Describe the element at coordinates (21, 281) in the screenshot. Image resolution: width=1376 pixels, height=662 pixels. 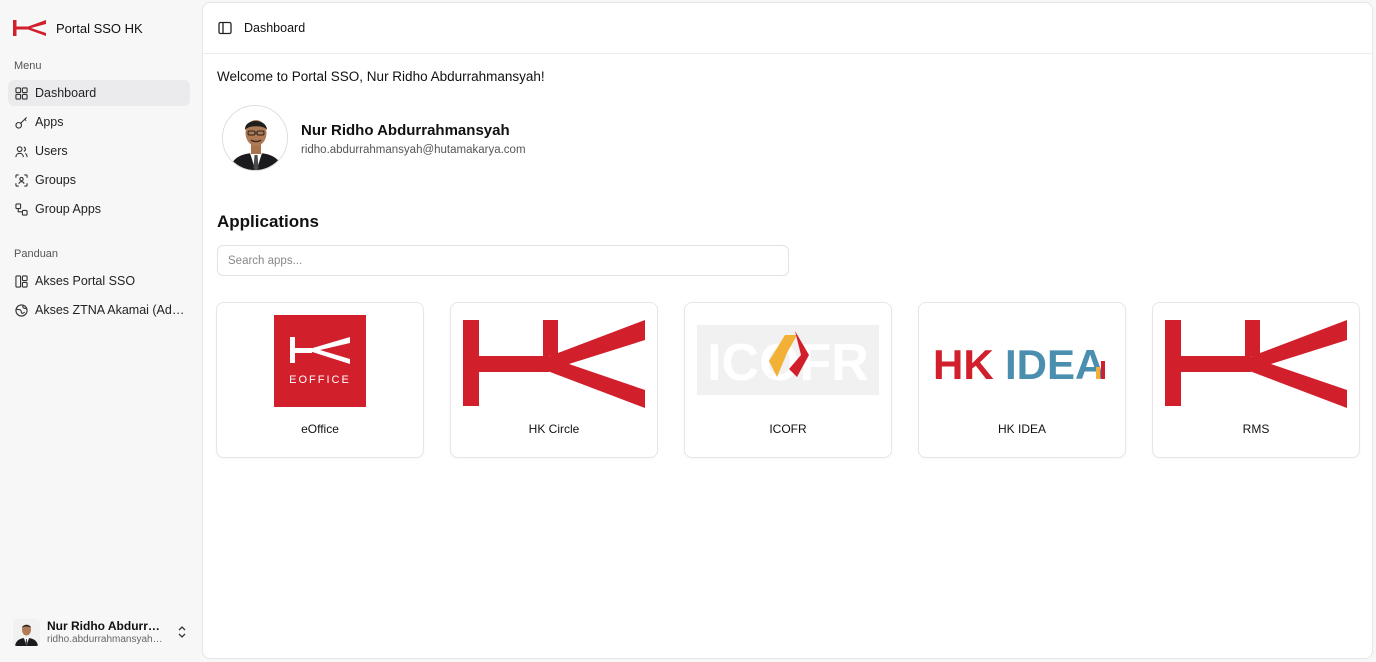
I see `layout-icon` at that location.